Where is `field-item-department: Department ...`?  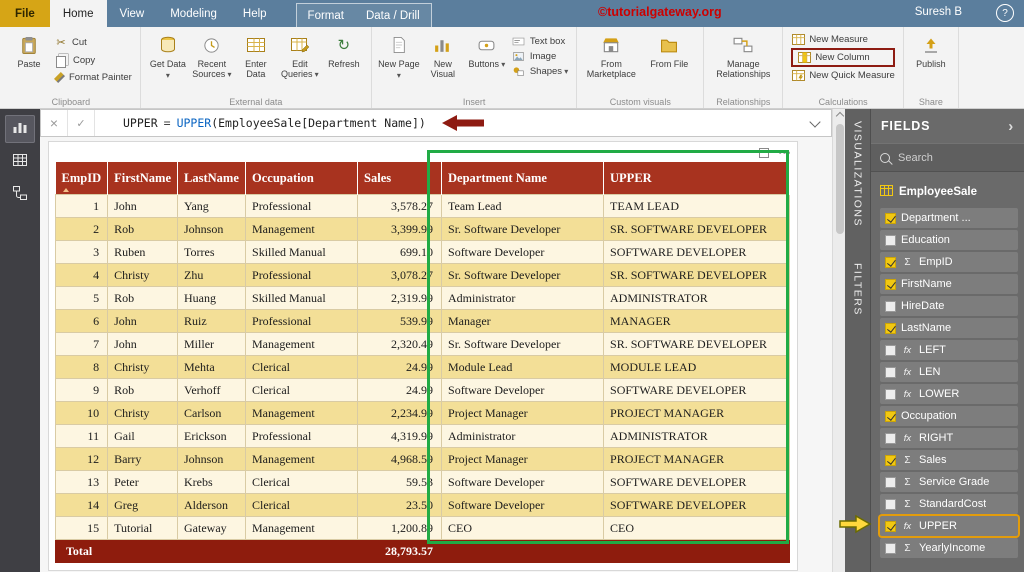 field-item-department: Department ... is located at coordinates (949, 218).